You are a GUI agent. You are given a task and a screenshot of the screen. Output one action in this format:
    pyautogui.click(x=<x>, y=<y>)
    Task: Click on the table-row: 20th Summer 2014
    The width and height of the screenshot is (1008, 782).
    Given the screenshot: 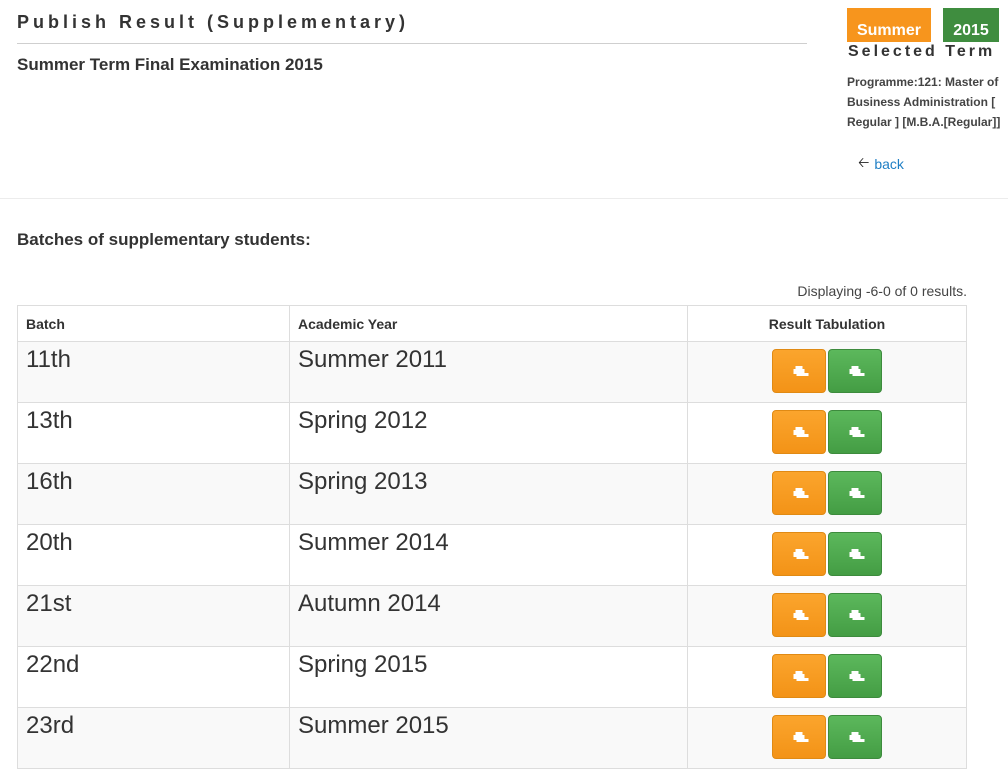 What is the action you would take?
    pyautogui.click(x=492, y=555)
    